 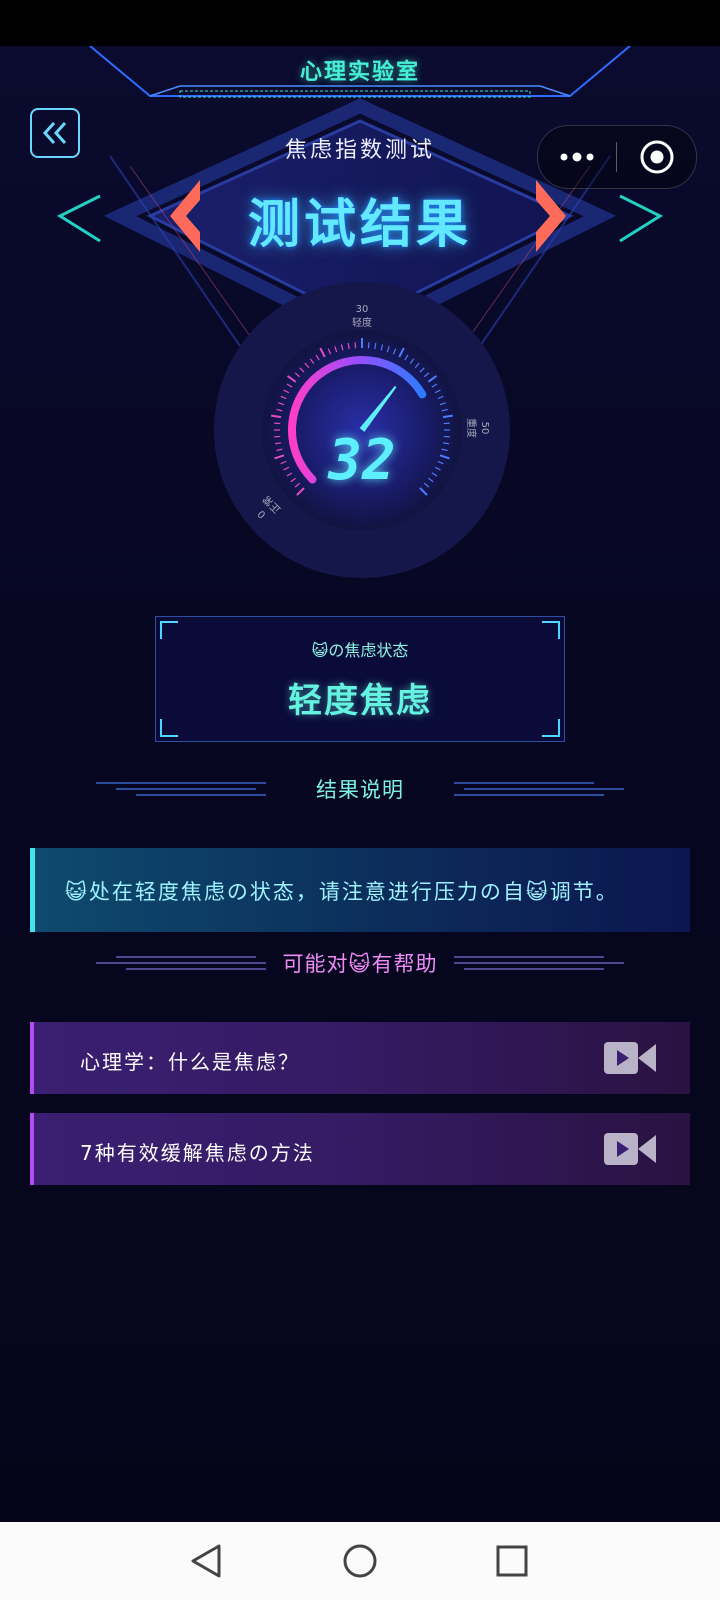 I want to click on circle-home-icon, so click(x=360, y=1561).